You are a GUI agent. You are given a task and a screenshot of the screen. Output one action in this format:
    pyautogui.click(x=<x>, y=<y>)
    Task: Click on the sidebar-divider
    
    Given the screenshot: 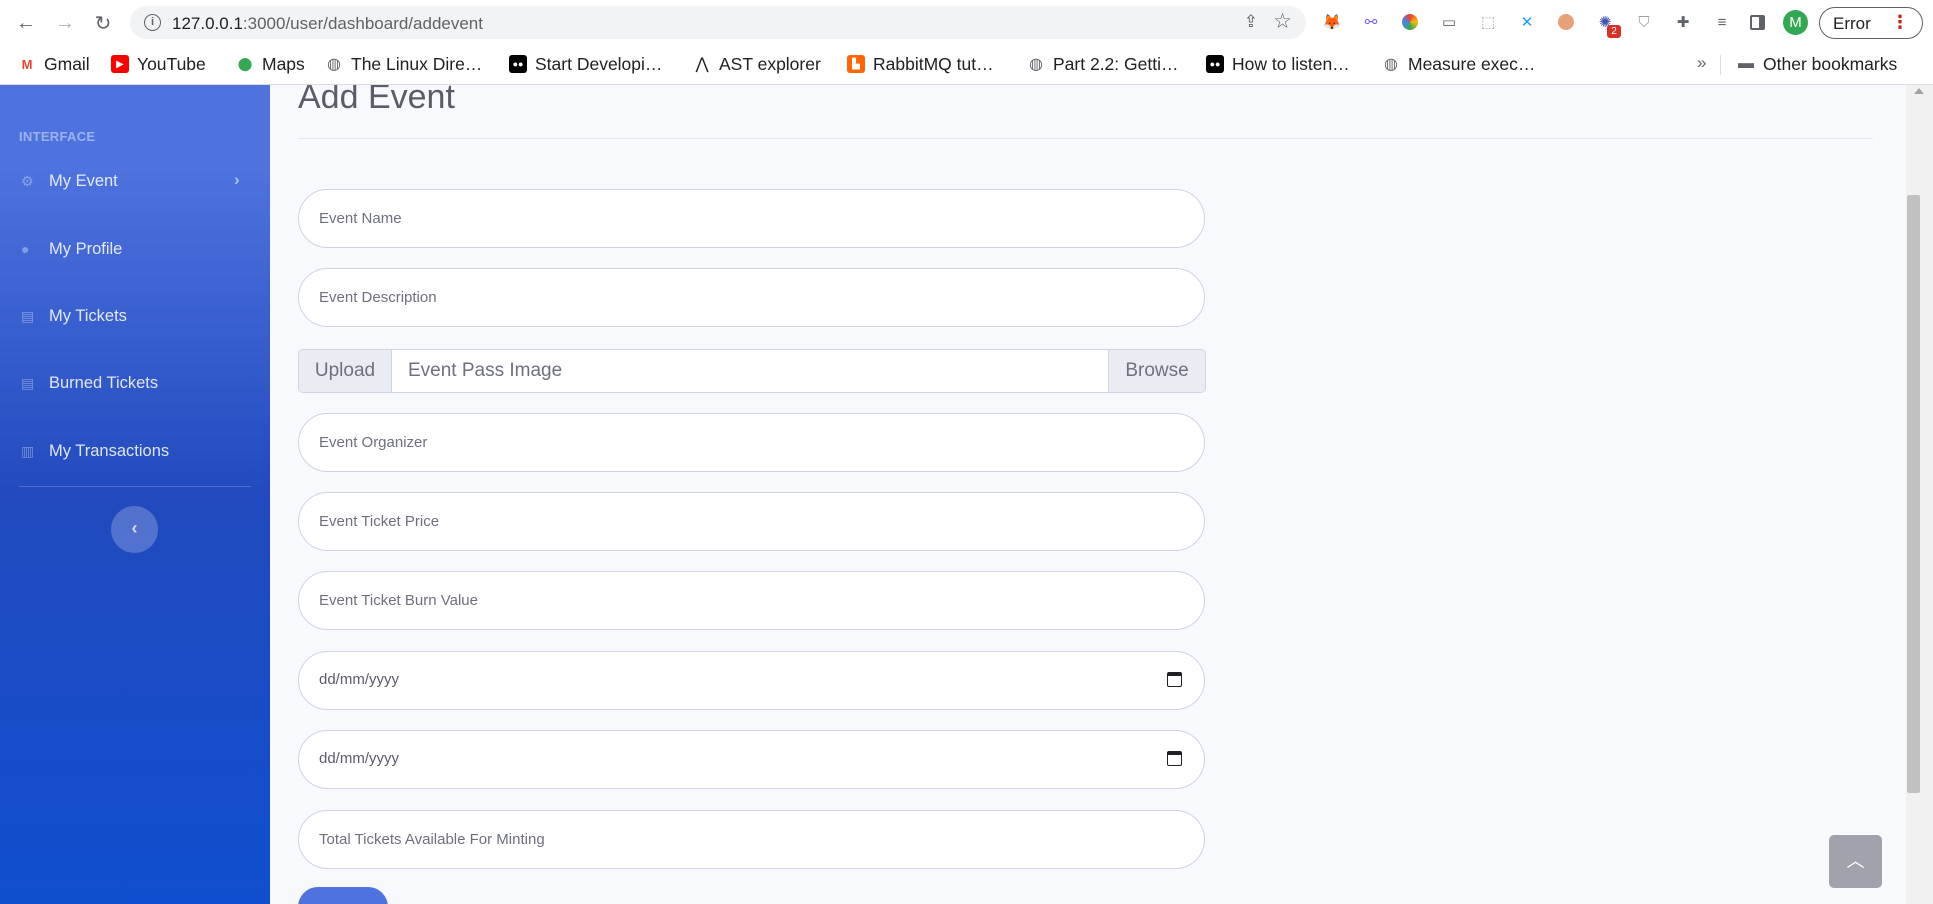 What is the action you would take?
    pyautogui.click(x=135, y=486)
    